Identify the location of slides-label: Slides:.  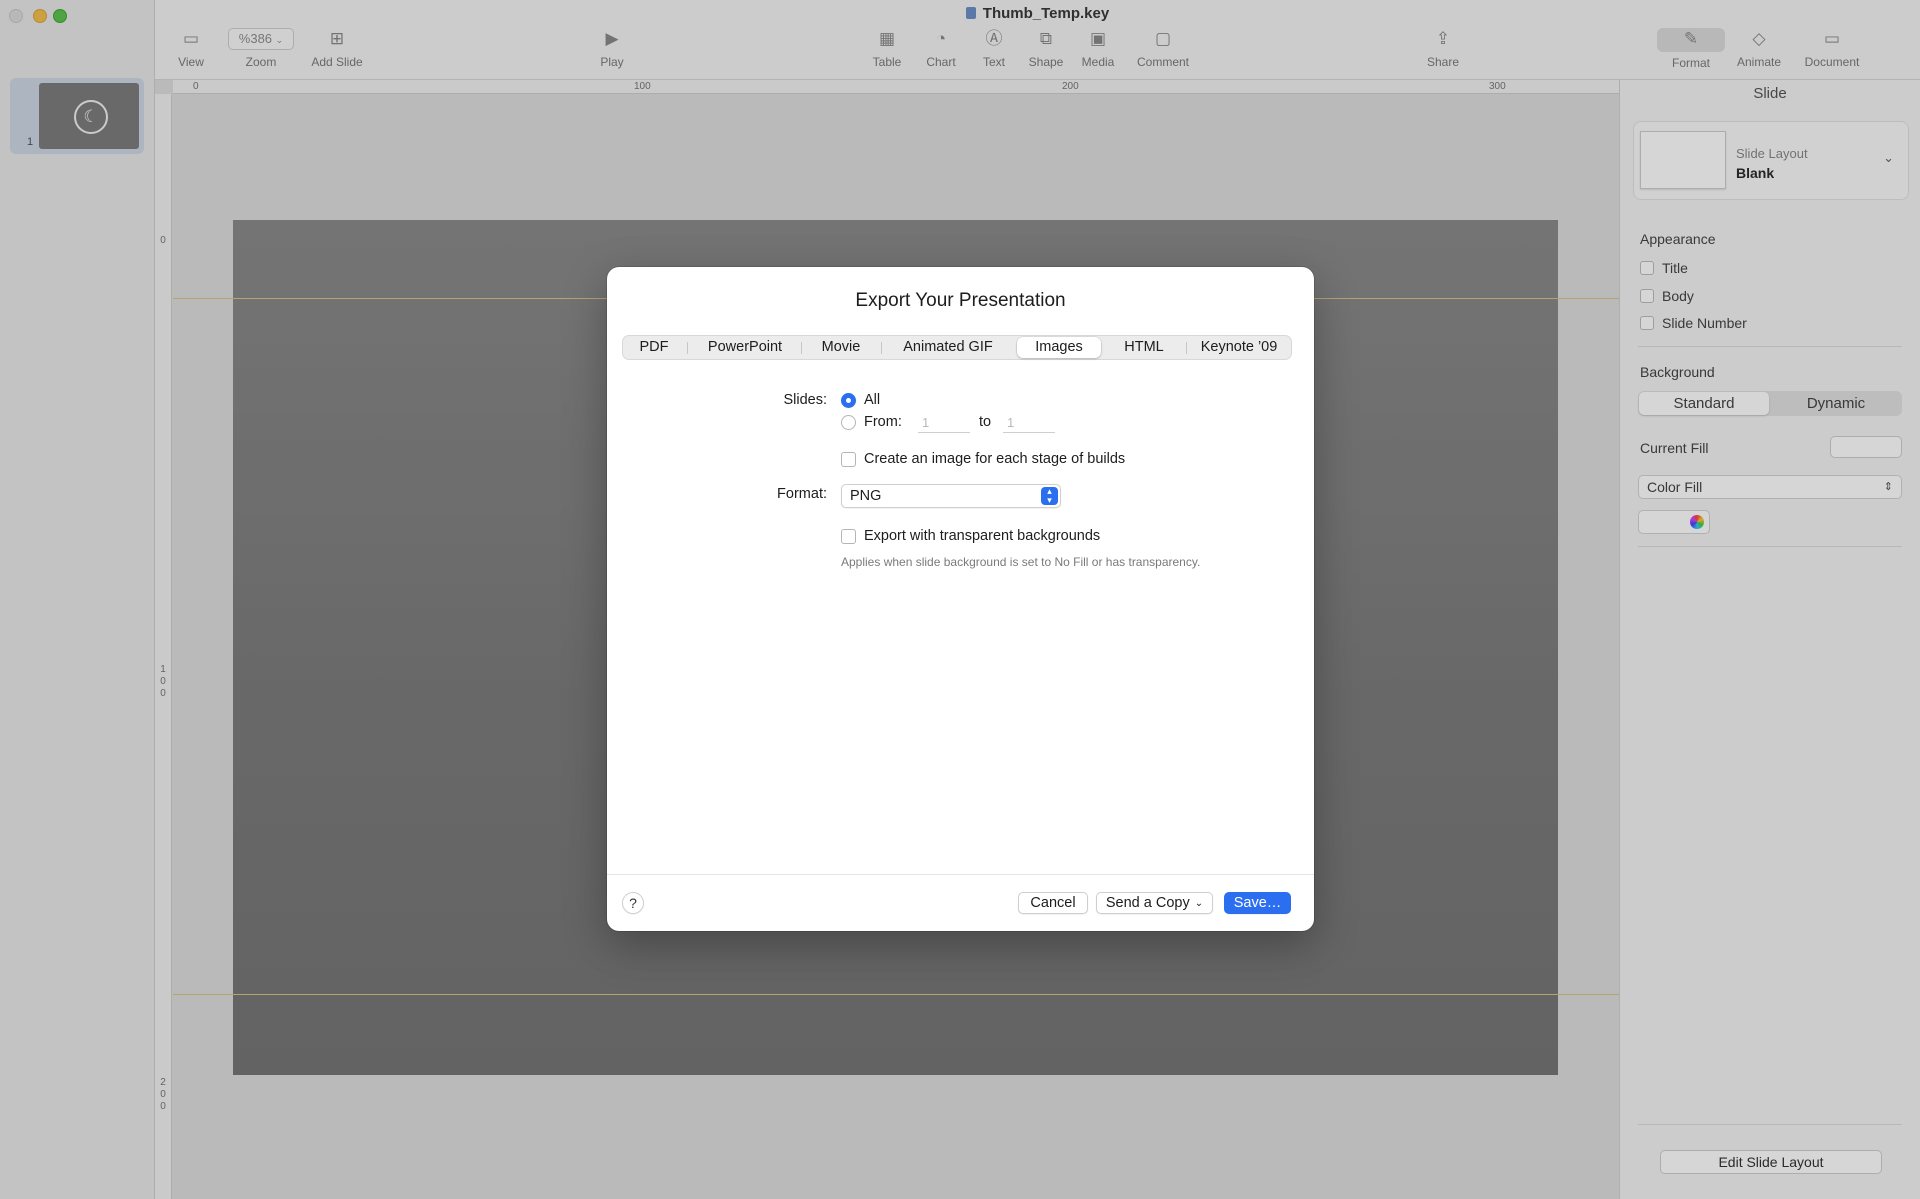
(805, 400).